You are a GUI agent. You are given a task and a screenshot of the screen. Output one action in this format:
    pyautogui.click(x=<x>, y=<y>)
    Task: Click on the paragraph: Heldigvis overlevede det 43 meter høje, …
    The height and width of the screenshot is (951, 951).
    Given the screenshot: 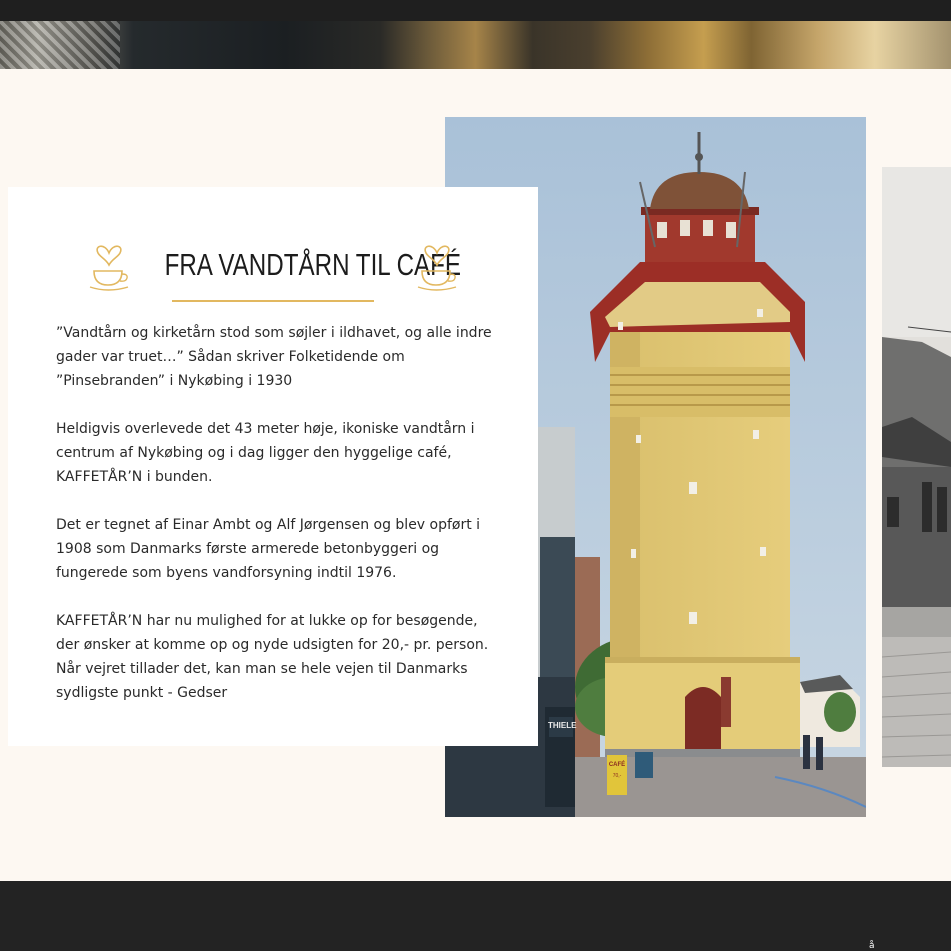 What is the action you would take?
    pyautogui.click(x=265, y=453)
    